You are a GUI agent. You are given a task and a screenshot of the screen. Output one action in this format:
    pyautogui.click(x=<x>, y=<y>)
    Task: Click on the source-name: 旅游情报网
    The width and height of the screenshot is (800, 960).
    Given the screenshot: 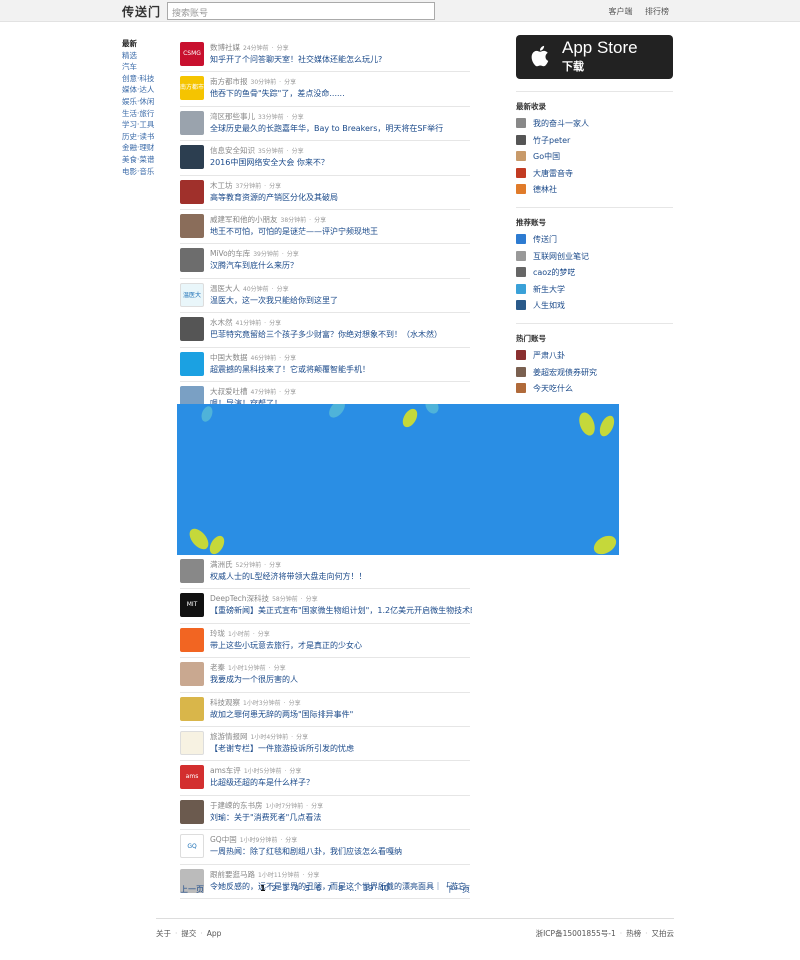 What is the action you would take?
    pyautogui.click(x=229, y=736)
    